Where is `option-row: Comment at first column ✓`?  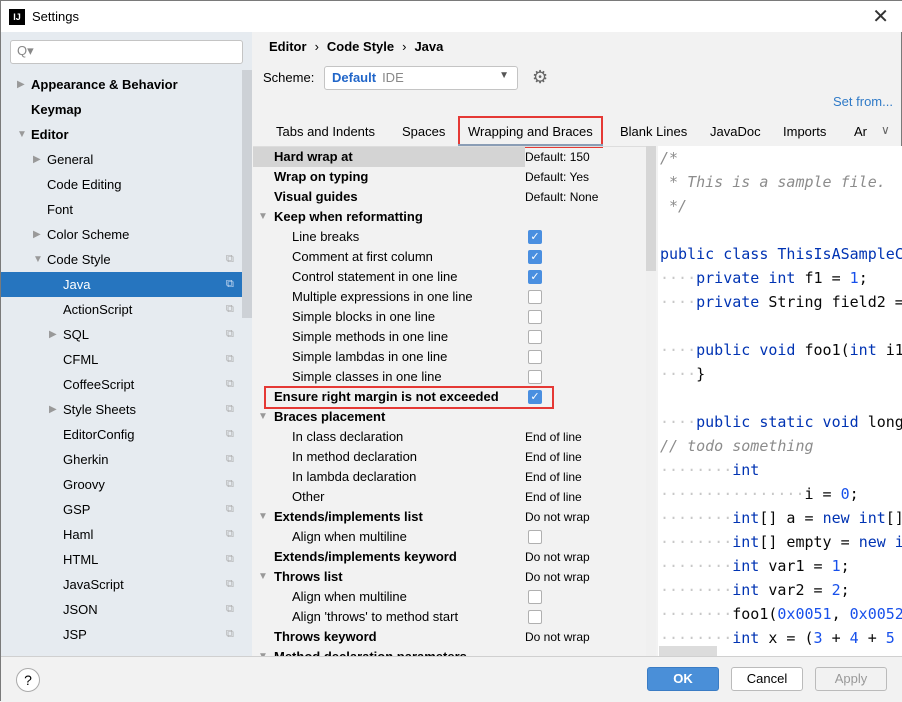 option-row: Comment at first column ✓ is located at coordinates (449, 257).